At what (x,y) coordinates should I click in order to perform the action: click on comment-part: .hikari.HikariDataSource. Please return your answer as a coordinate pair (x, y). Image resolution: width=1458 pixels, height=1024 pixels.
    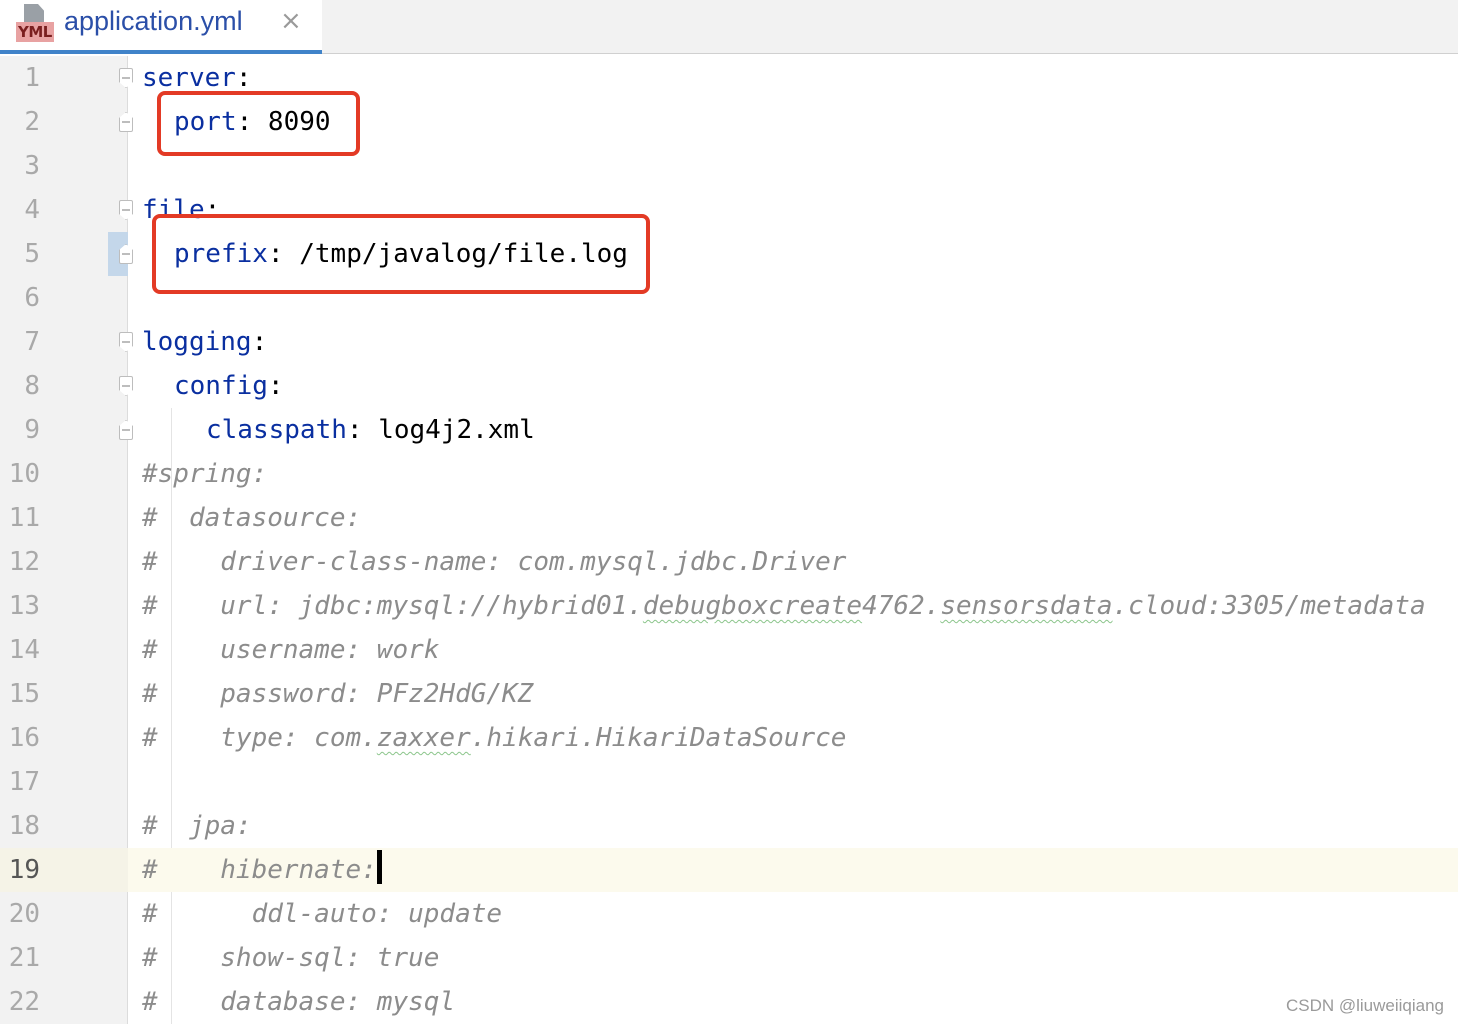
    Looking at the image, I should click on (658, 738).